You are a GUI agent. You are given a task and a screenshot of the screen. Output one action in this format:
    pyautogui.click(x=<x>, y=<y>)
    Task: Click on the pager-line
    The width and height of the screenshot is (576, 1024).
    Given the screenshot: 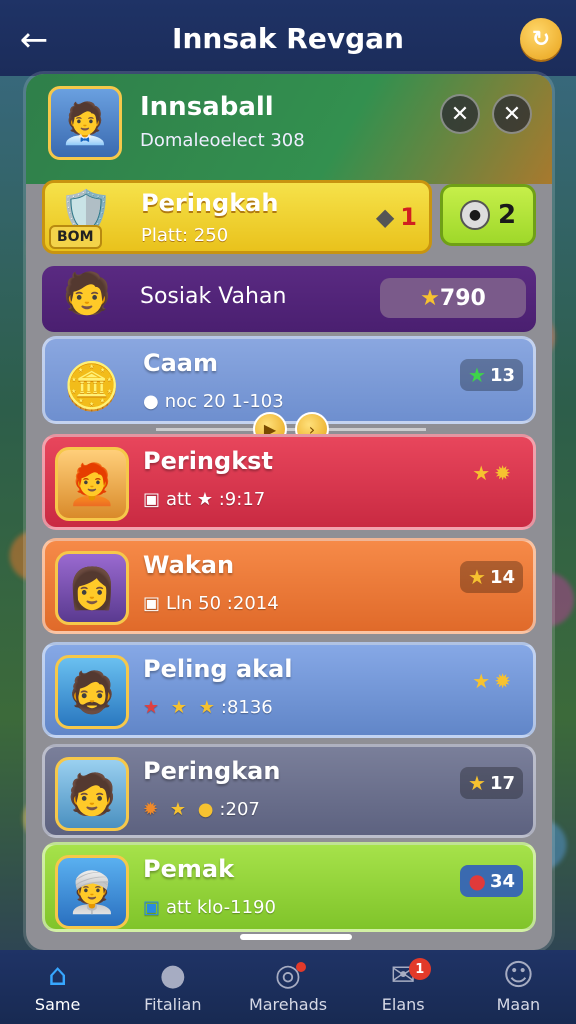 What is the action you would take?
    pyautogui.click(x=291, y=429)
    